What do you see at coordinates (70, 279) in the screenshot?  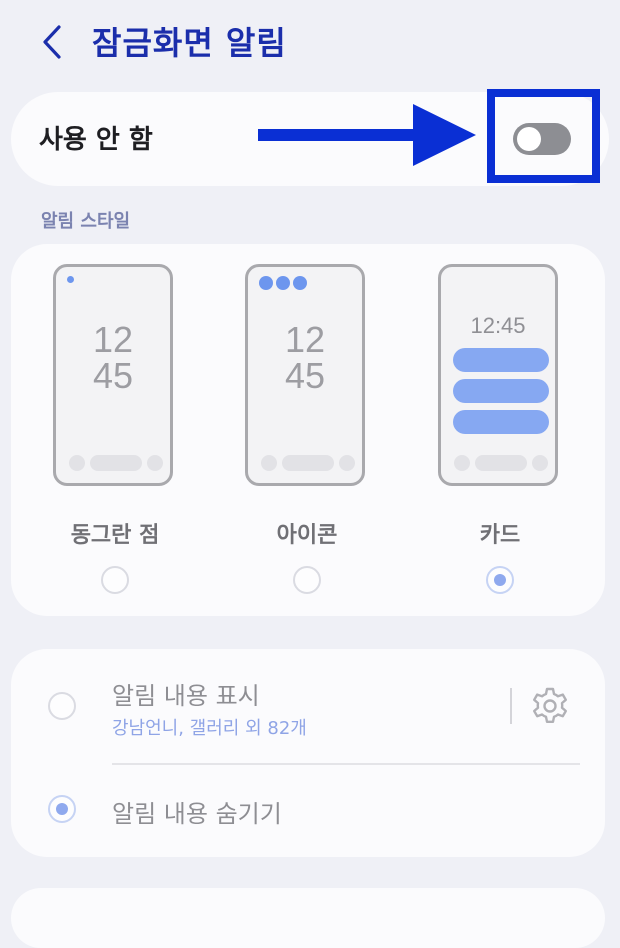 I see `notification-dot-icon` at bounding box center [70, 279].